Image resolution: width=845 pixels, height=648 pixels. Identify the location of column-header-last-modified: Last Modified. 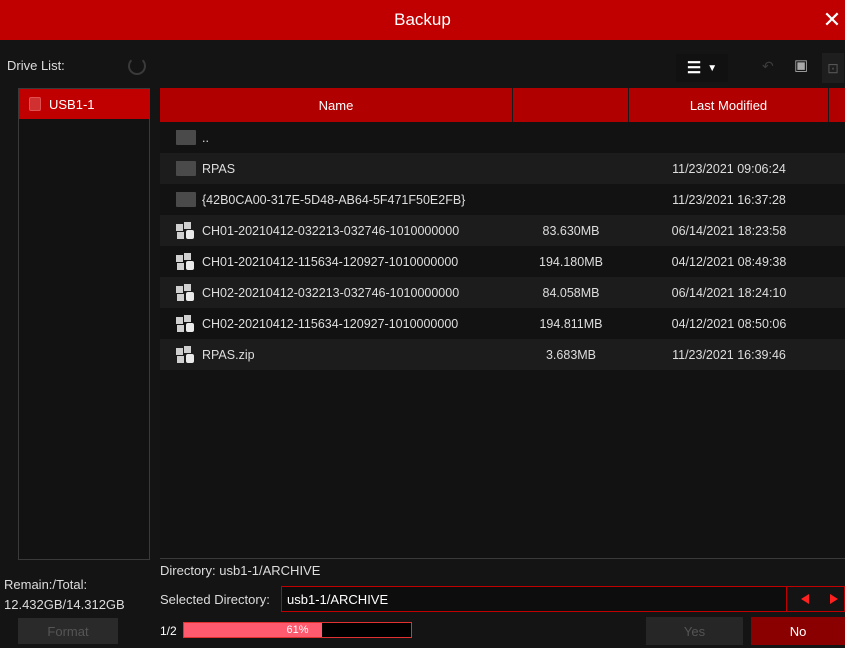
(729, 105).